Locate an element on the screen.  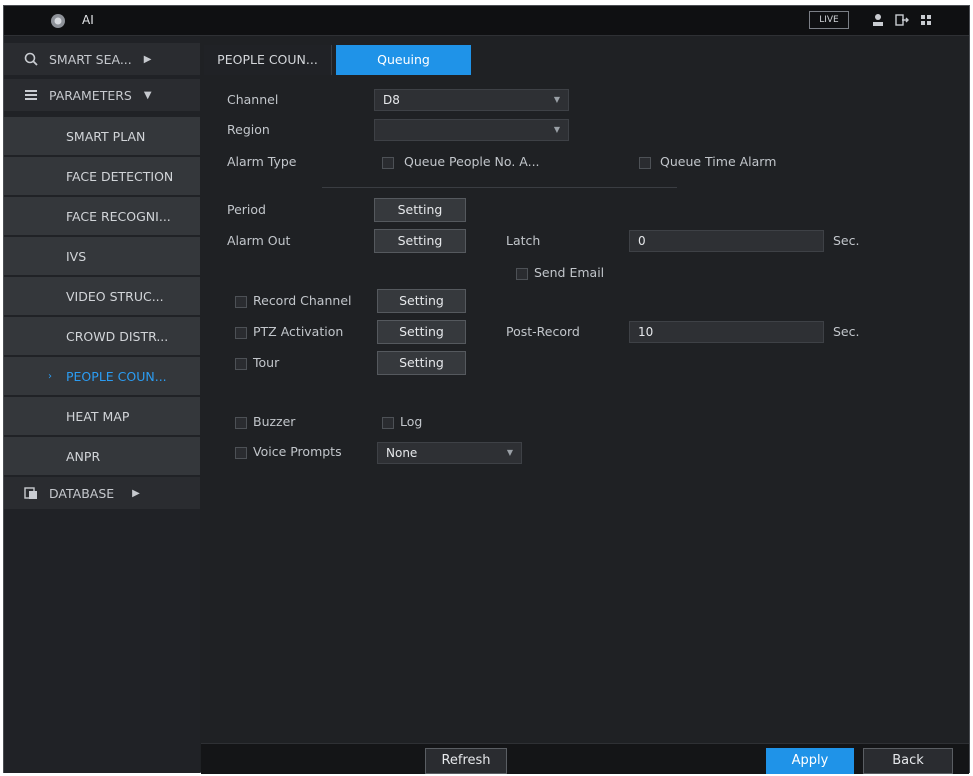
sidebar-parameters-label: PARAMETERS is located at coordinates (90, 95).